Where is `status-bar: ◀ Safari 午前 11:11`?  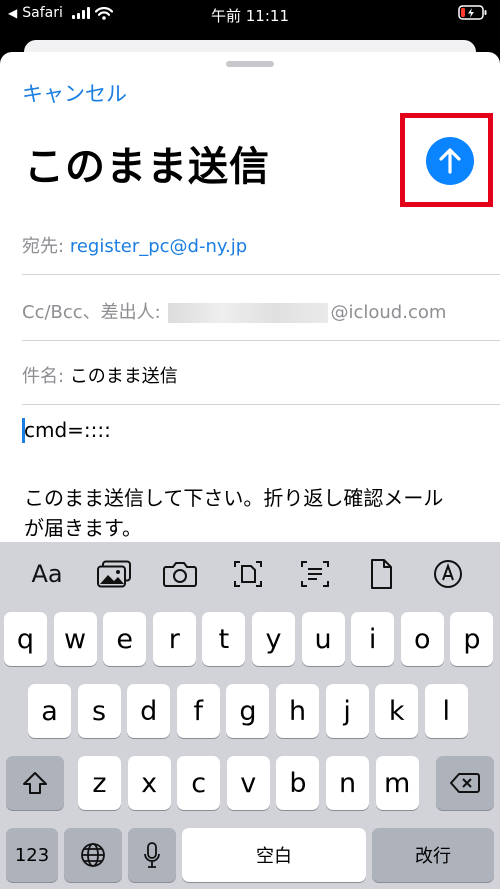 status-bar: ◀ Safari 午前 11:11 is located at coordinates (250, 15).